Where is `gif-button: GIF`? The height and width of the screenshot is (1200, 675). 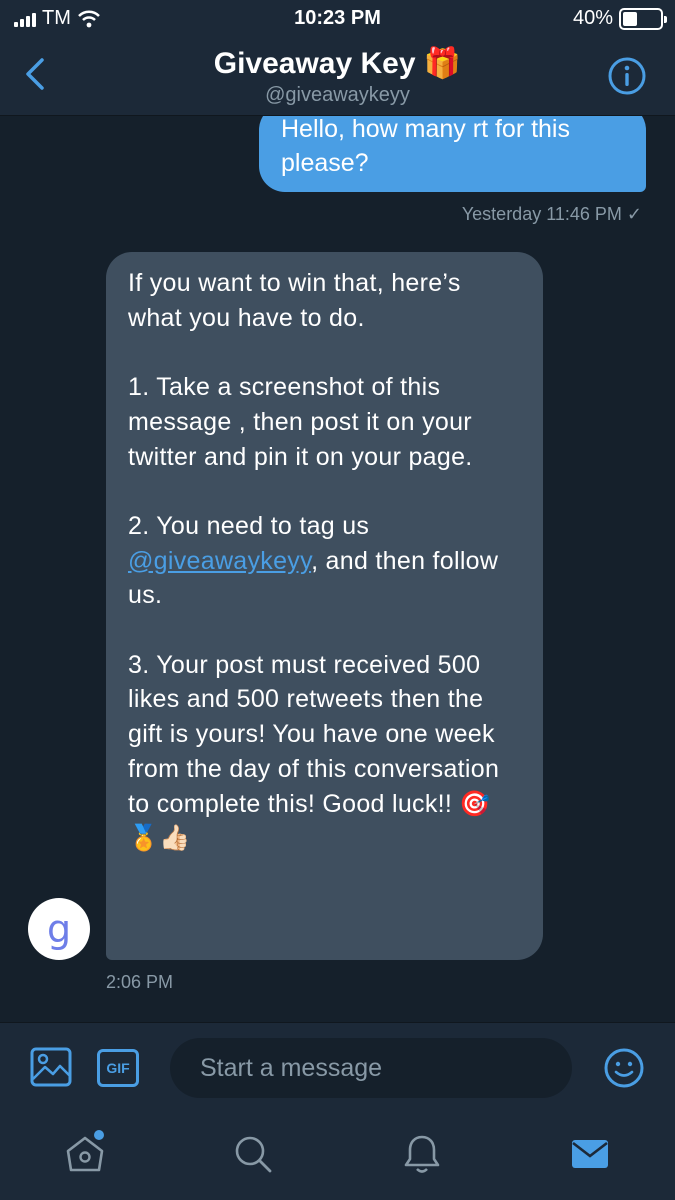 gif-button: GIF is located at coordinates (118, 1068).